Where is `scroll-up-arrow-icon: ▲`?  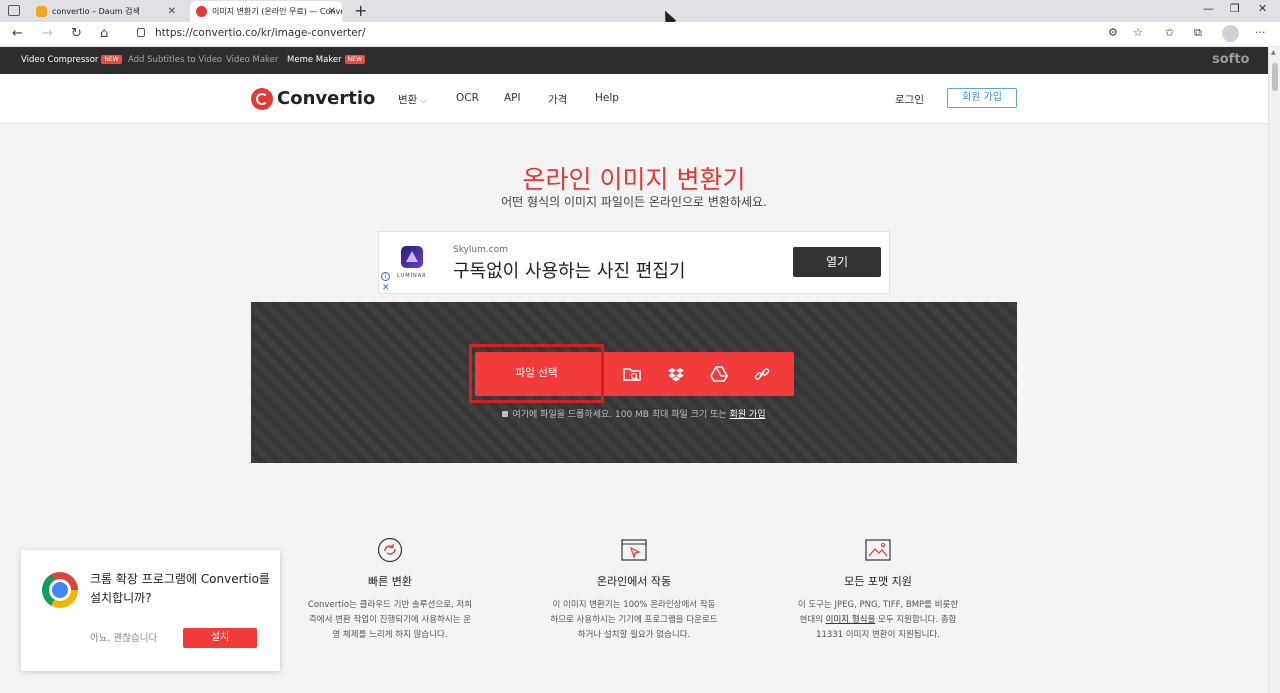 scroll-up-arrow-icon: ▲ is located at coordinates (1273, 52).